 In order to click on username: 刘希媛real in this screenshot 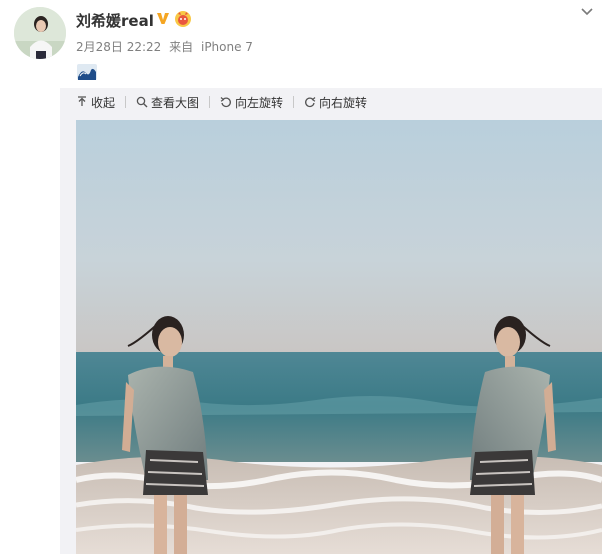, I will do `click(115, 20)`.